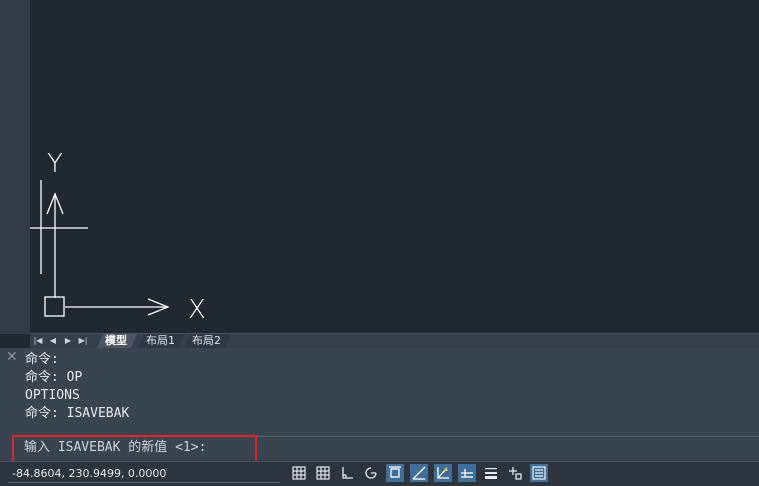  What do you see at coordinates (299, 473) in the screenshot?
I see `model-space-grid-icon` at bounding box center [299, 473].